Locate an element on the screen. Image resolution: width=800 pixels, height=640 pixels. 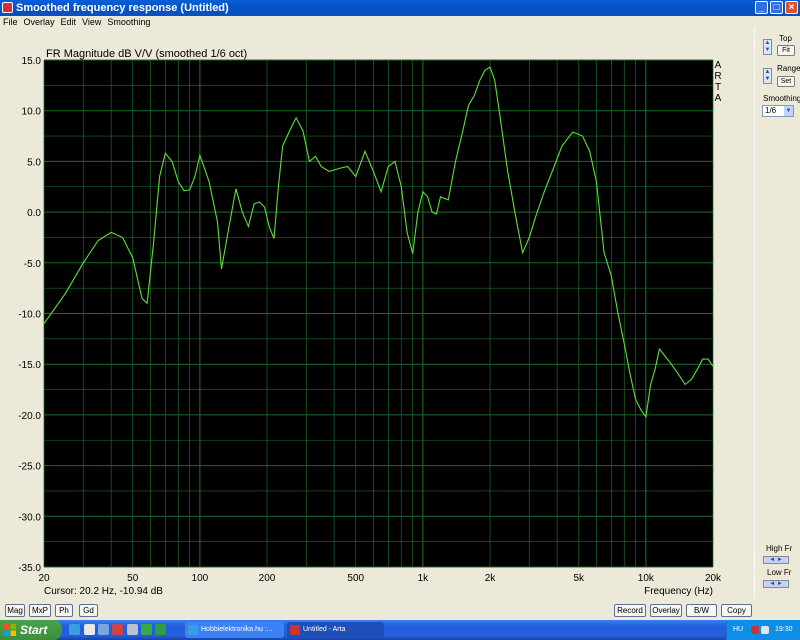
window-title: Smoothed frequency response (Untitled) is located at coordinates (122, 8).